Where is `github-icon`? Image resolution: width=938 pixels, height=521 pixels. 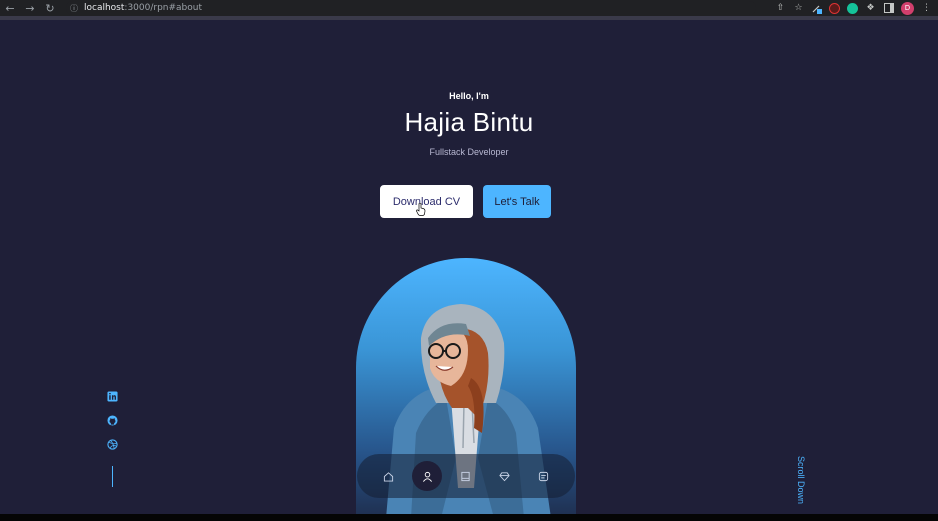 github-icon is located at coordinates (112, 420).